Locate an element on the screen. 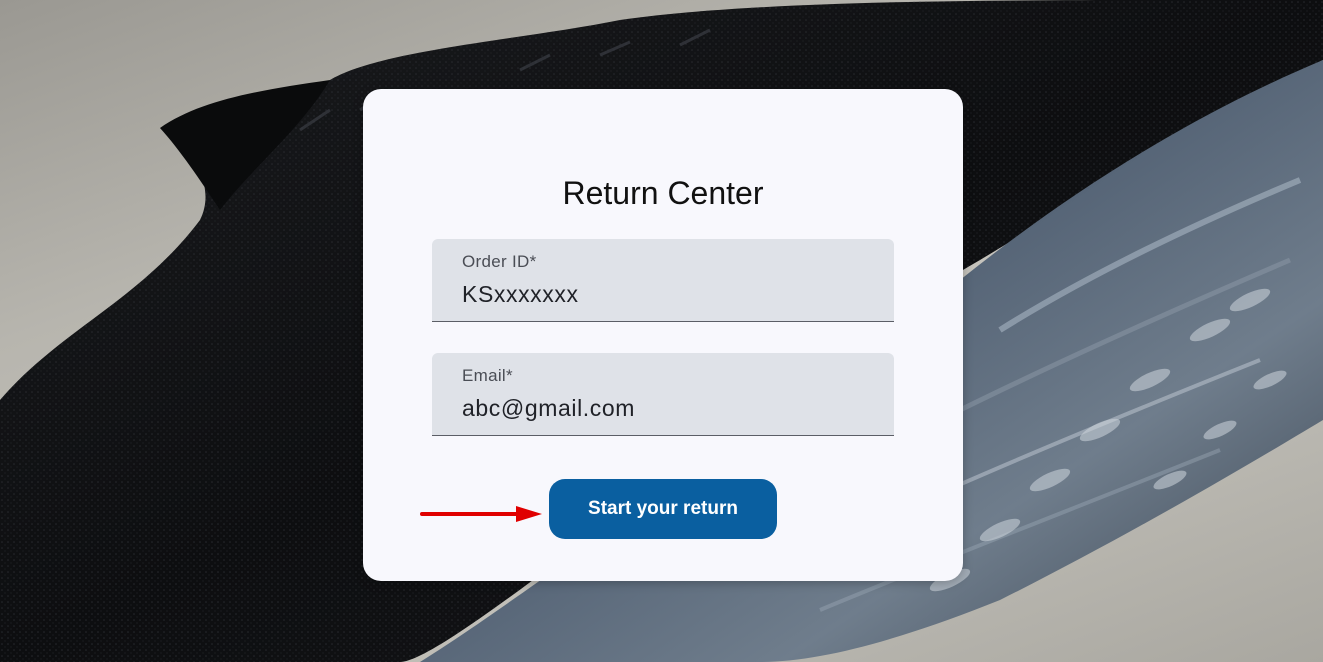 The height and width of the screenshot is (662, 1323). email-field: Email* abc@gmail.com is located at coordinates (663, 394).